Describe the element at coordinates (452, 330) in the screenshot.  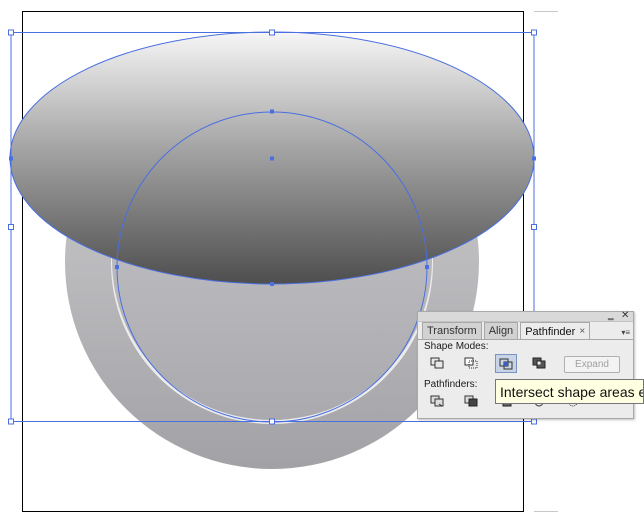
I see `tab-transform: Transform` at that location.